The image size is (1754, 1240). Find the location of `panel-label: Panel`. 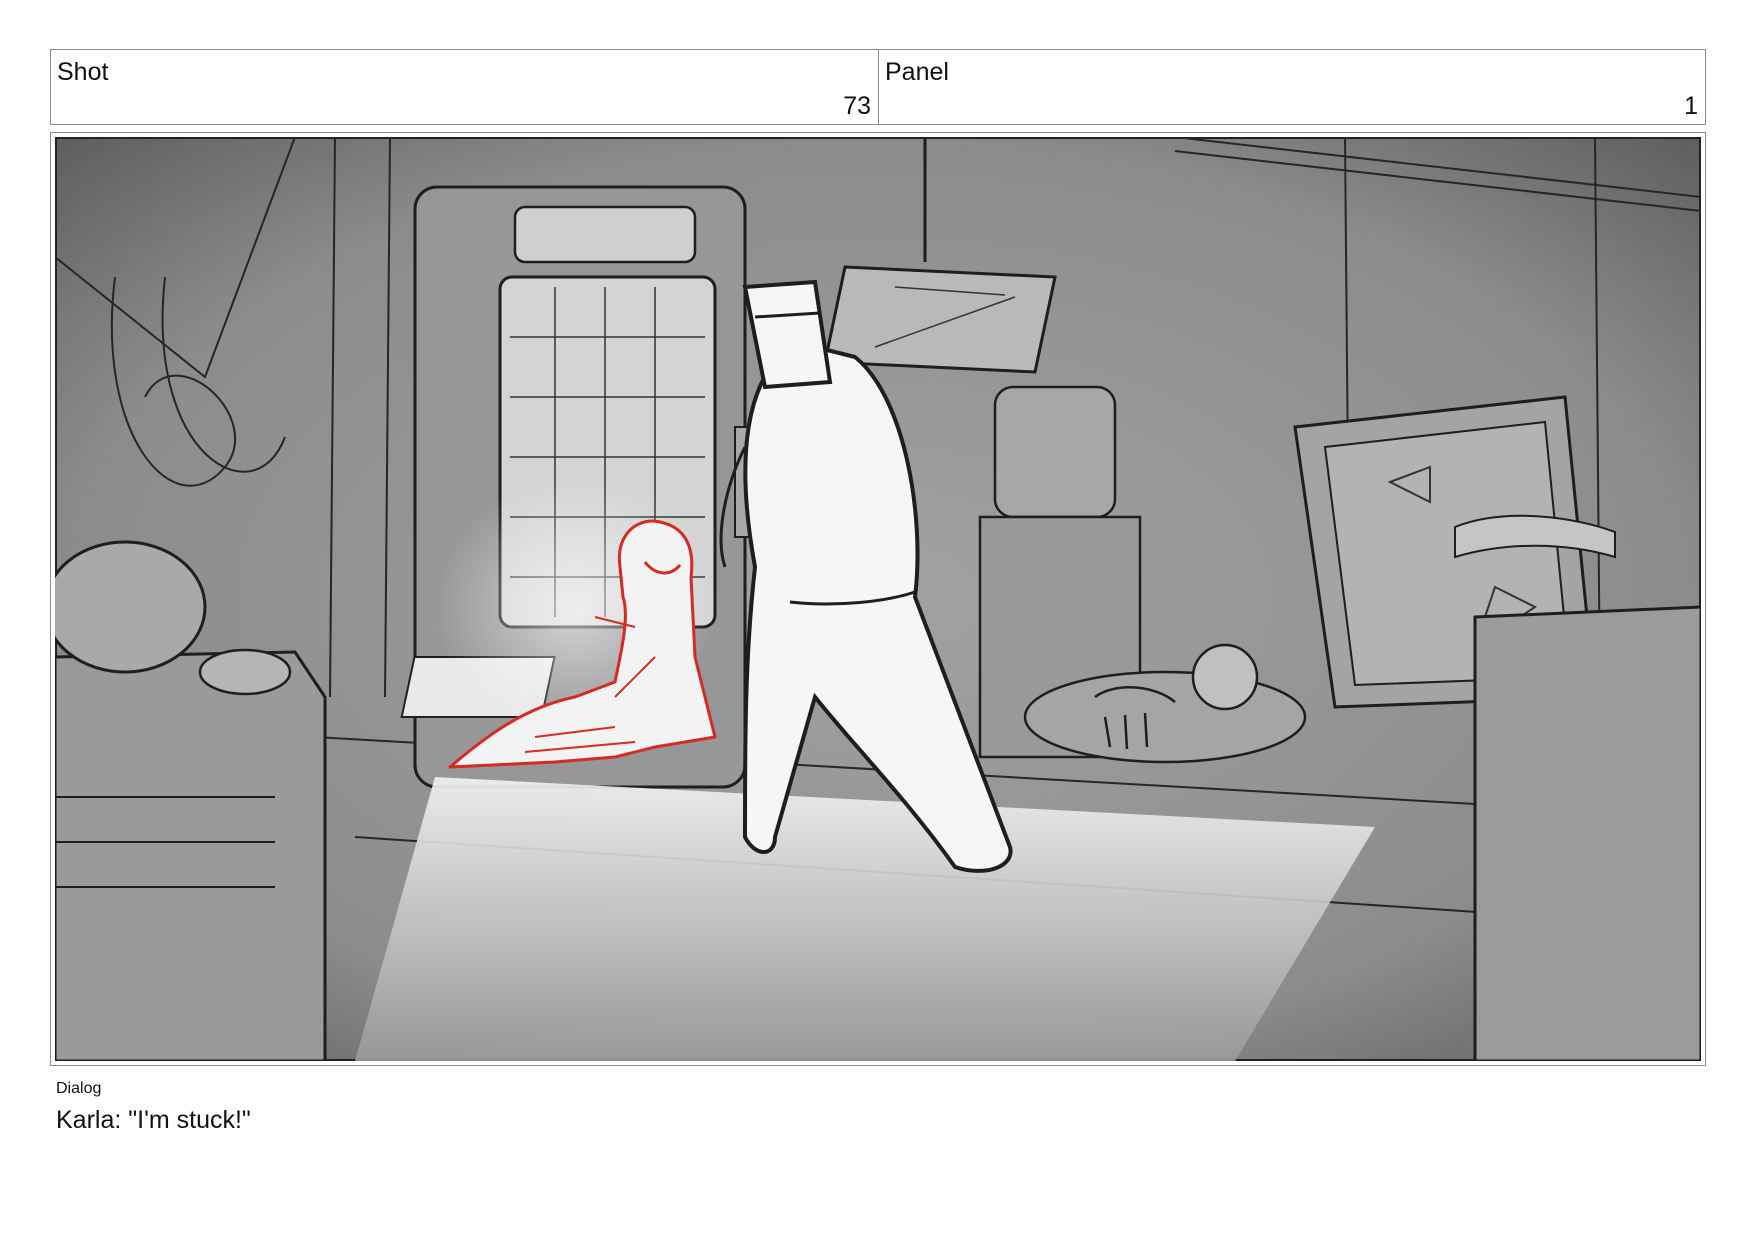

panel-label: Panel is located at coordinates (917, 72).